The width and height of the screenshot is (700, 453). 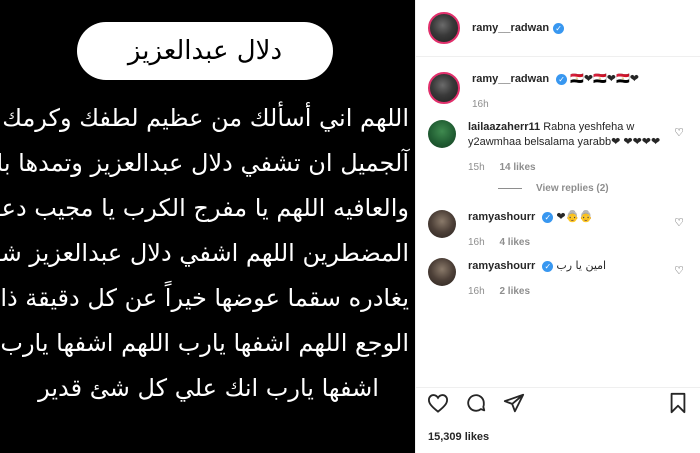 I want to click on share-icon, so click(x=514, y=403).